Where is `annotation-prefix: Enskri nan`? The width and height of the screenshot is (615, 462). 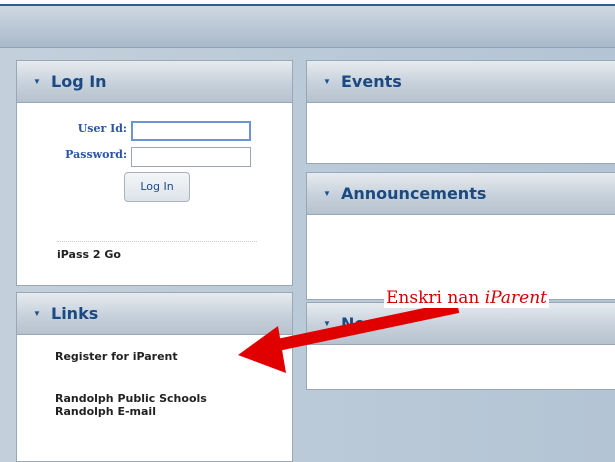 annotation-prefix: Enskri nan is located at coordinates (435, 298).